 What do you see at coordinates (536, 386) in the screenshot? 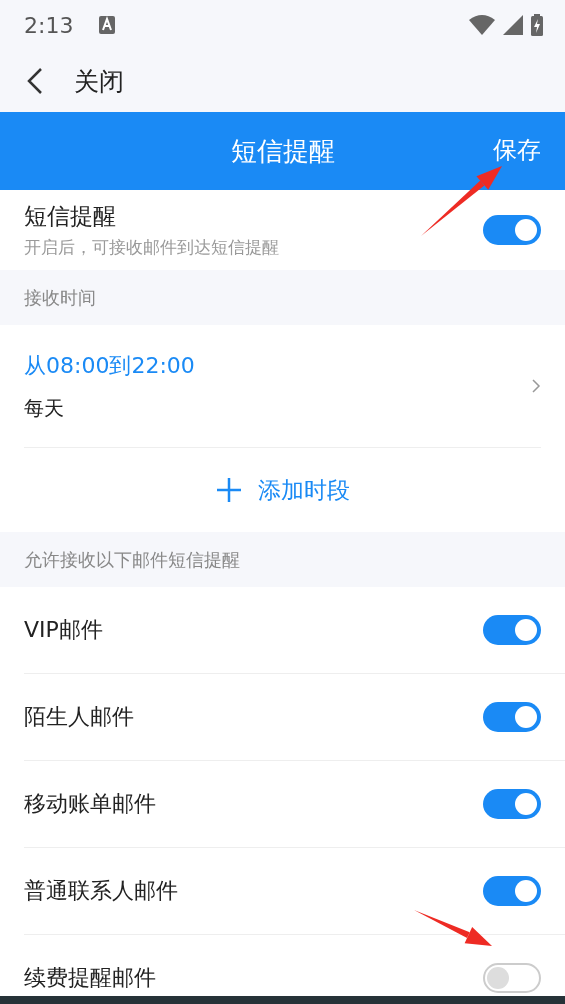
I see `chevron-right-icon` at bounding box center [536, 386].